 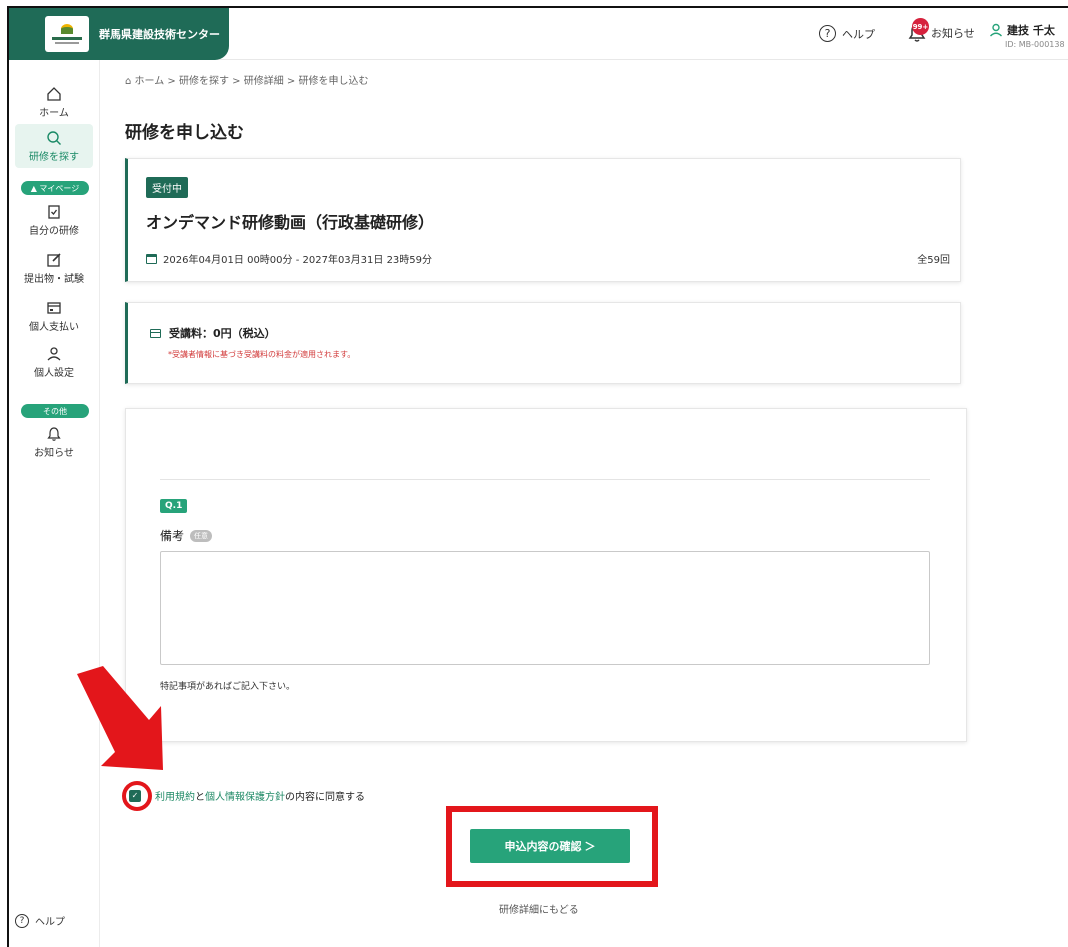 What do you see at coordinates (174, 506) in the screenshot?
I see `question-number-badge: Q.1` at bounding box center [174, 506].